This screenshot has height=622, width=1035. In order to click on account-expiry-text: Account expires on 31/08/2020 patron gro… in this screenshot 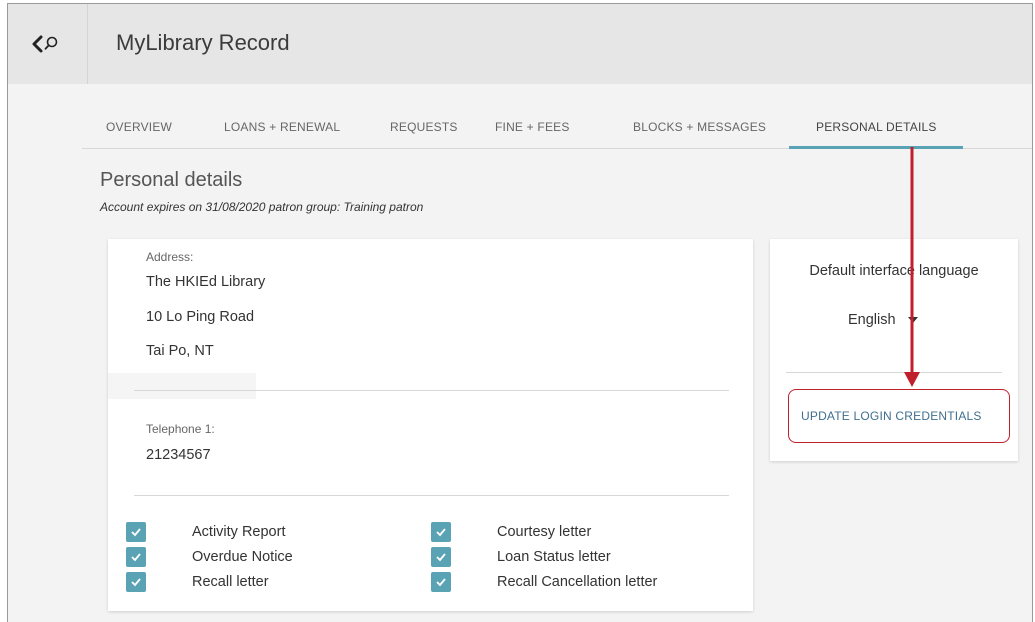, I will do `click(262, 207)`.